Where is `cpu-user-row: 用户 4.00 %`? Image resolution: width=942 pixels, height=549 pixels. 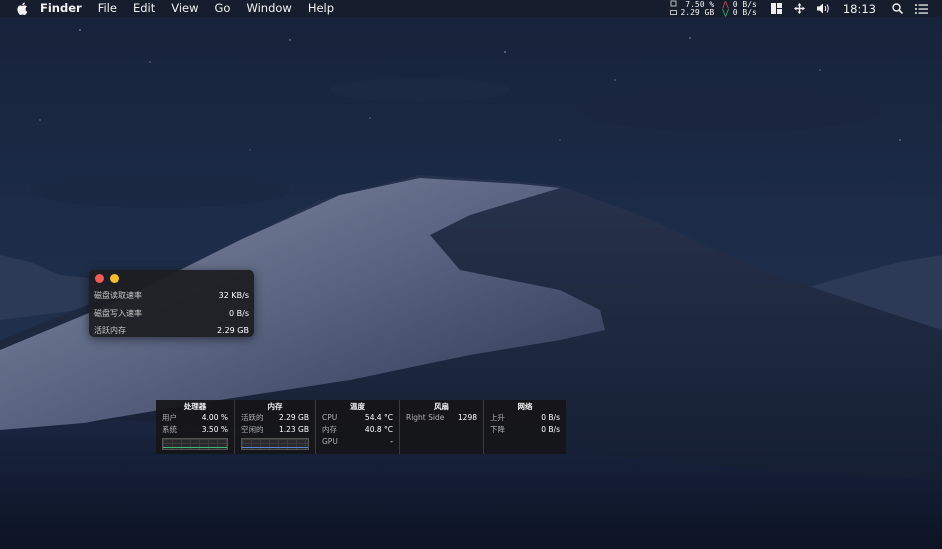 cpu-user-row: 用户 4.00 % is located at coordinates (195, 418).